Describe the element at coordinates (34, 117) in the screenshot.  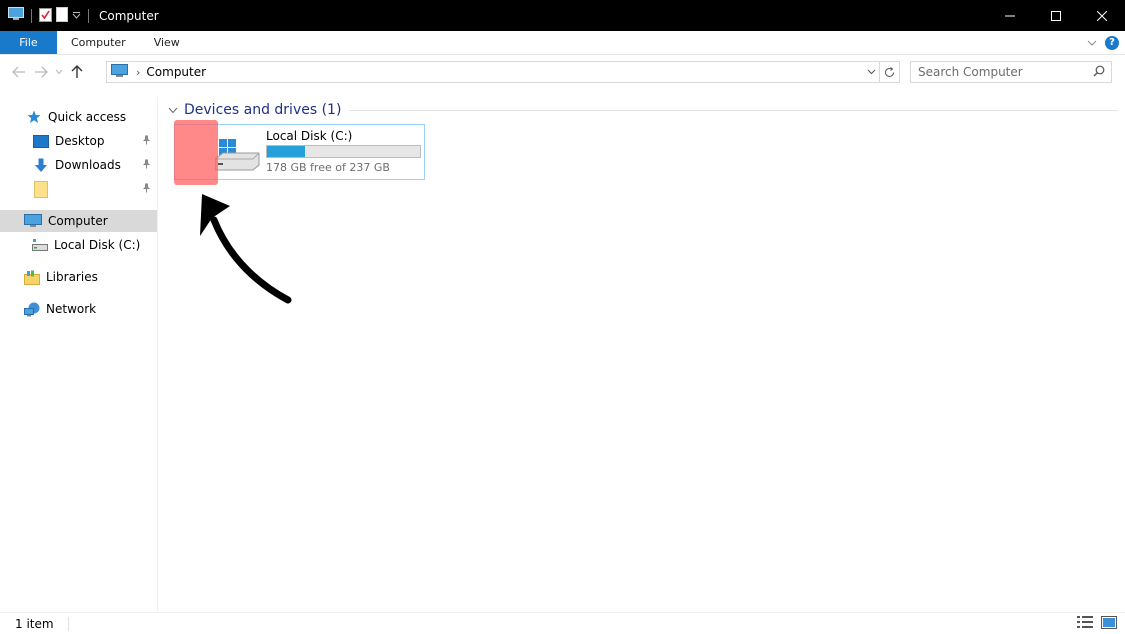
I see `star-icon` at that location.